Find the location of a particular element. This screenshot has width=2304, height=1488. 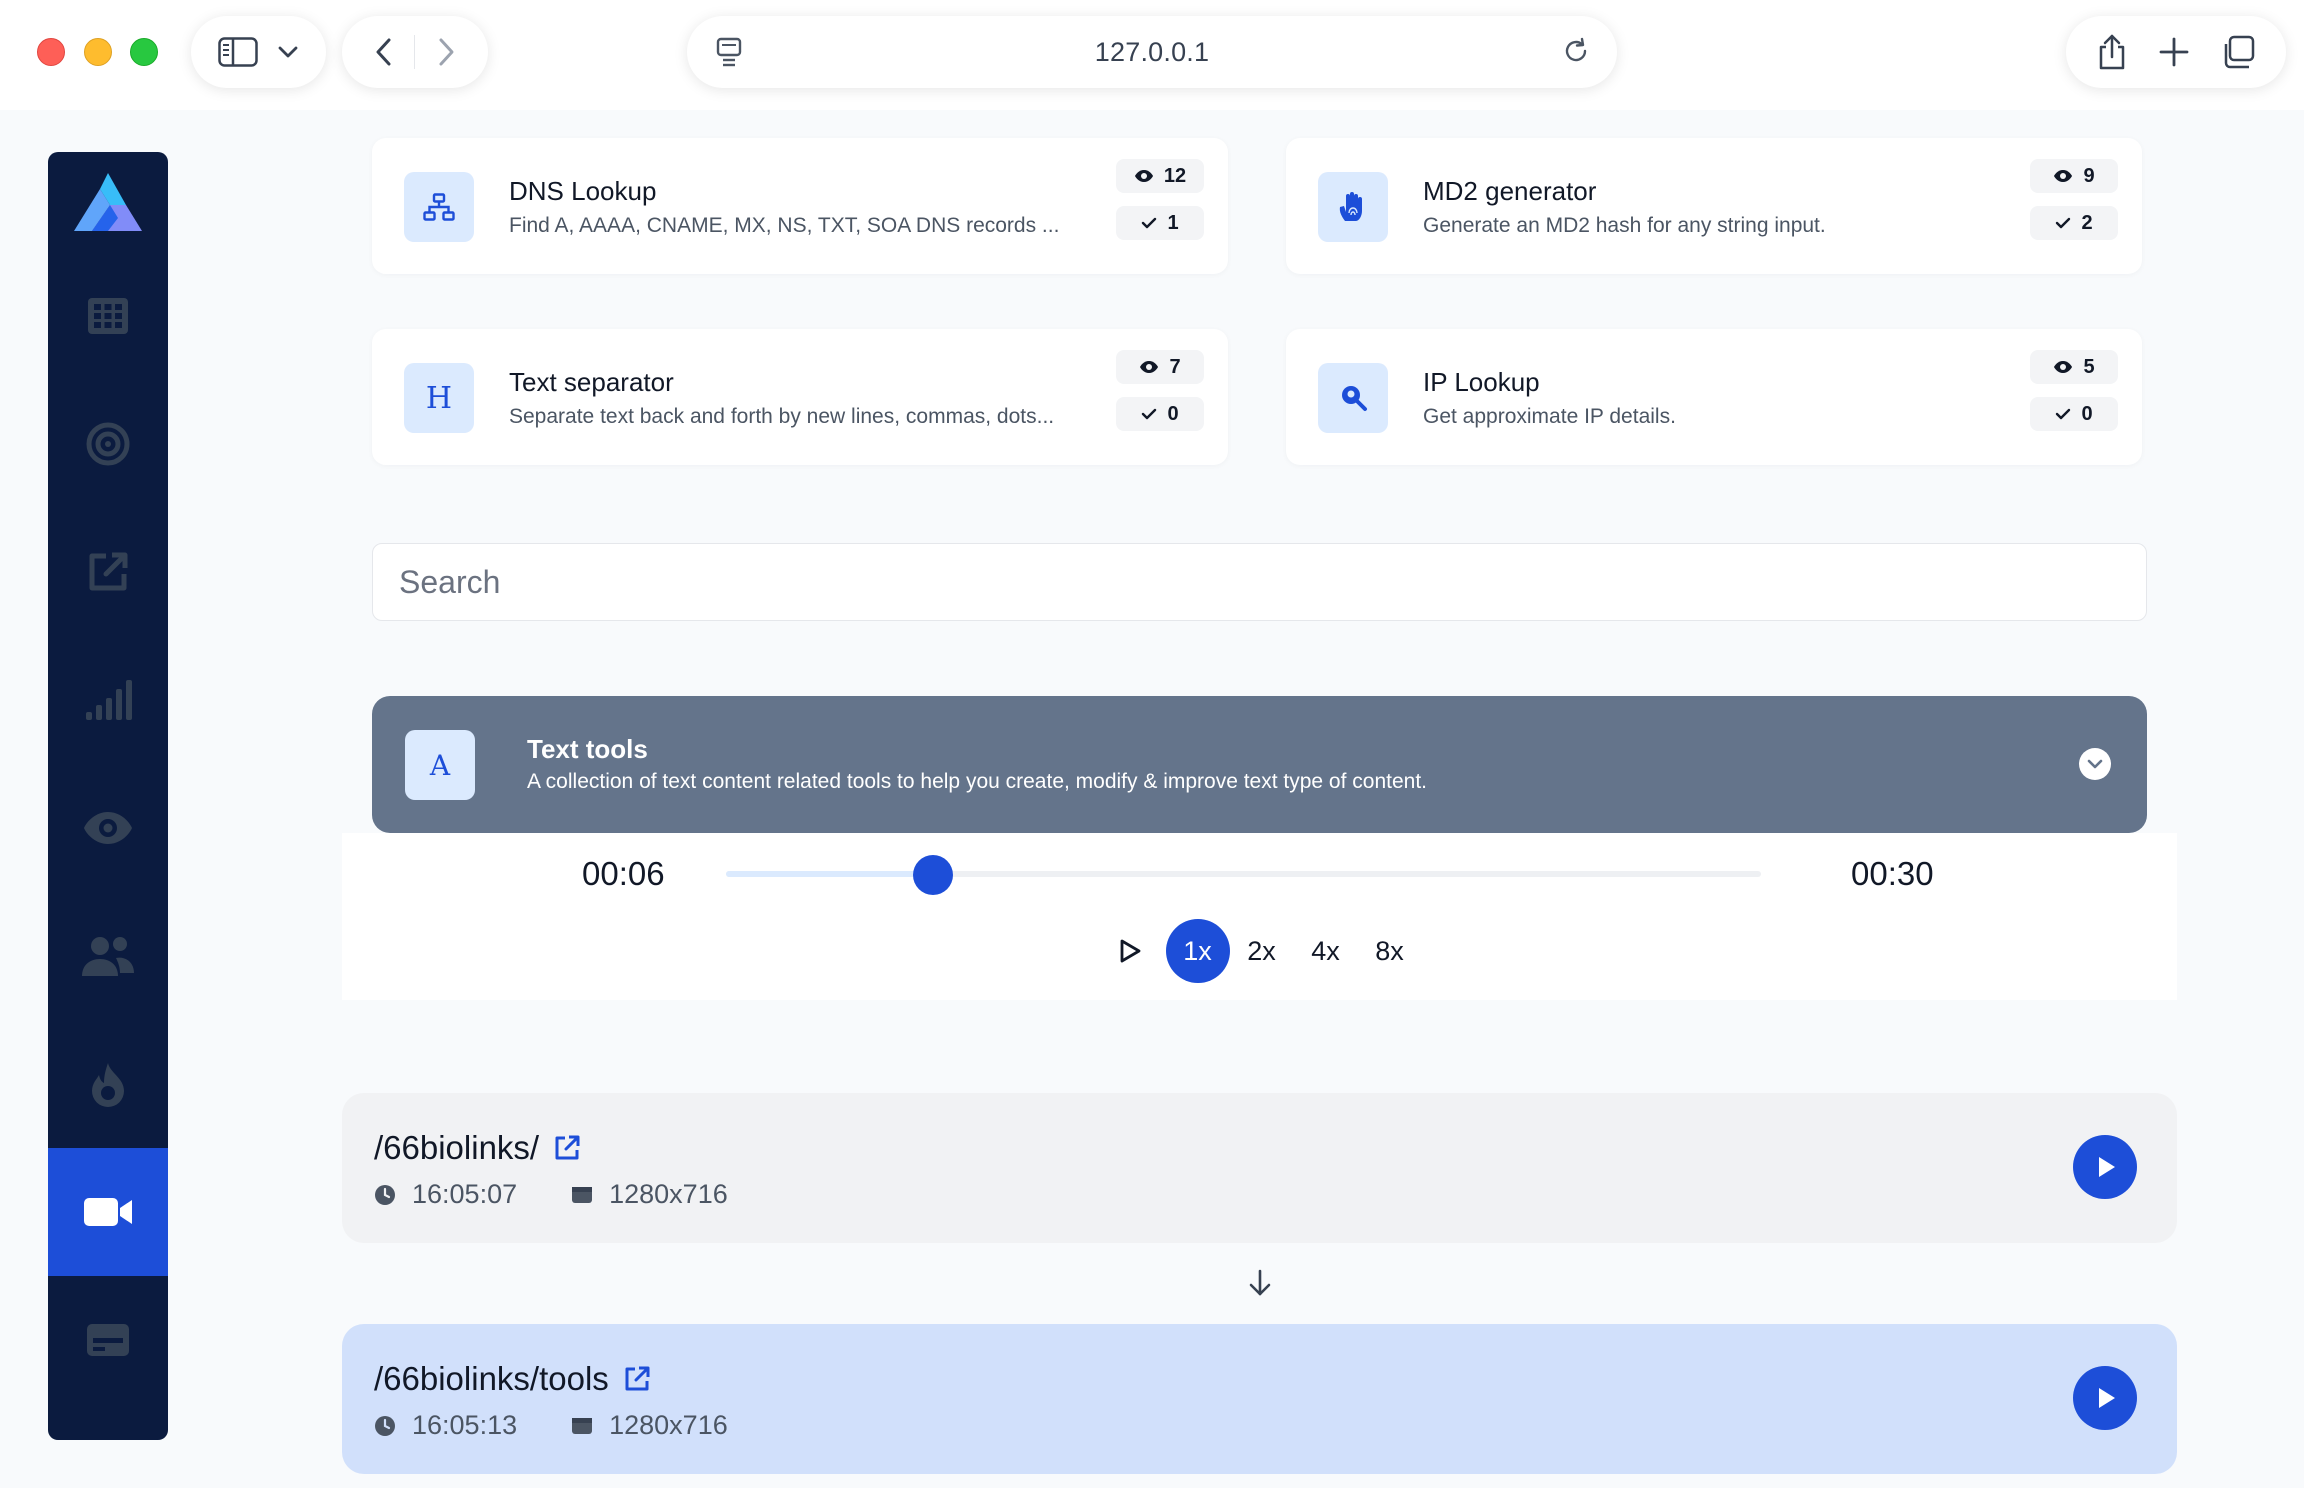

views-badge: 5 is located at coordinates (2074, 367).